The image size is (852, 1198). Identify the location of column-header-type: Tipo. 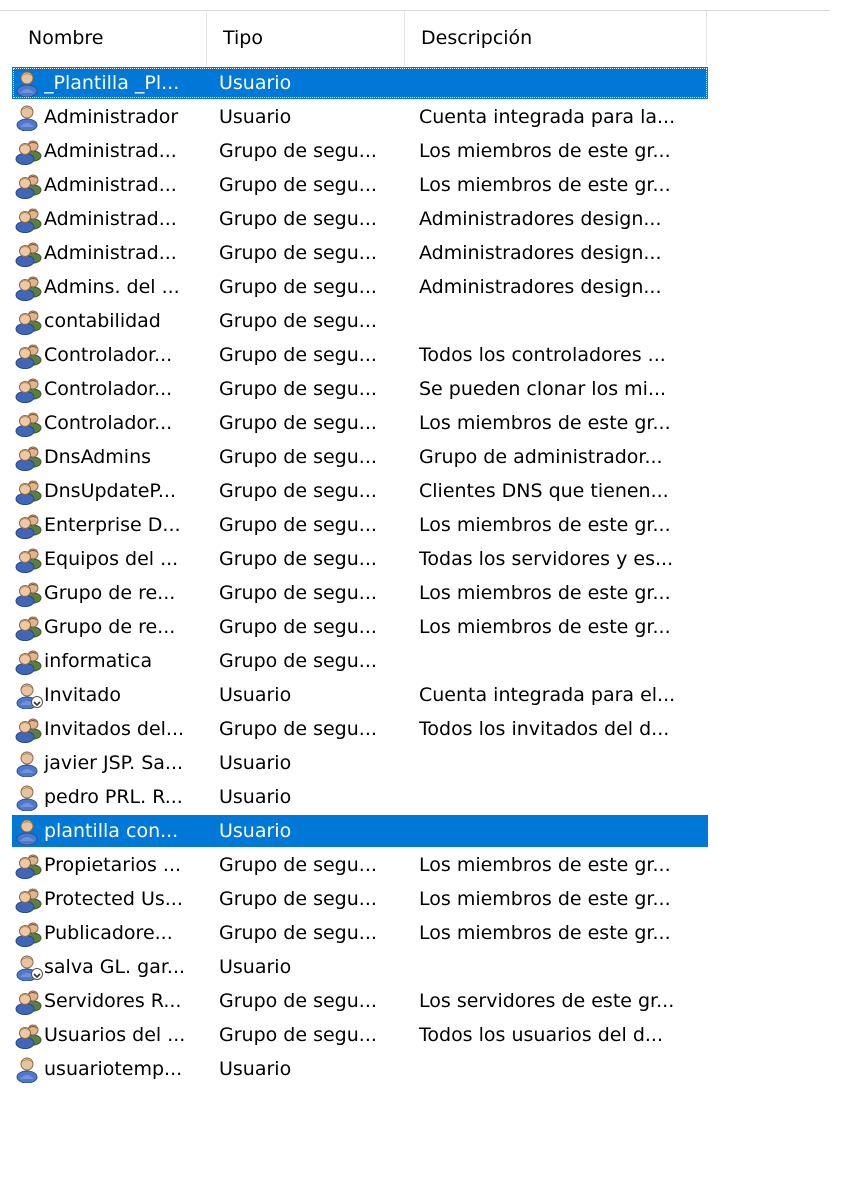
(306, 38).